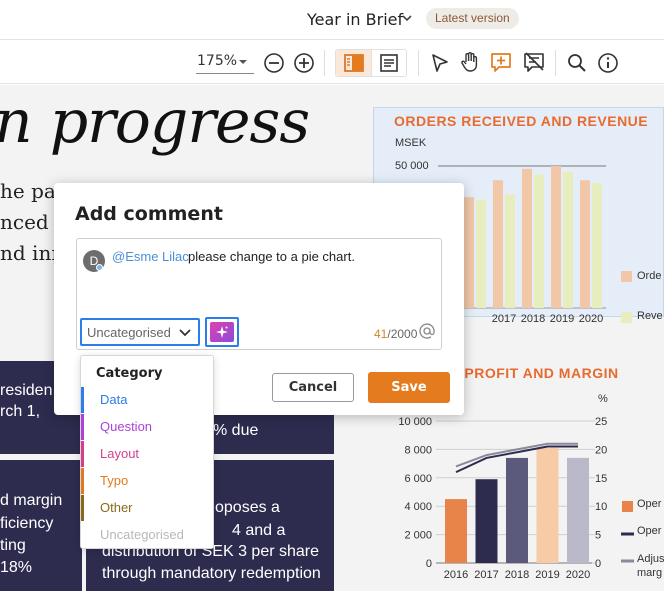 The width and height of the screenshot is (664, 591). I want to click on panel-layout-icon, so click(354, 63).